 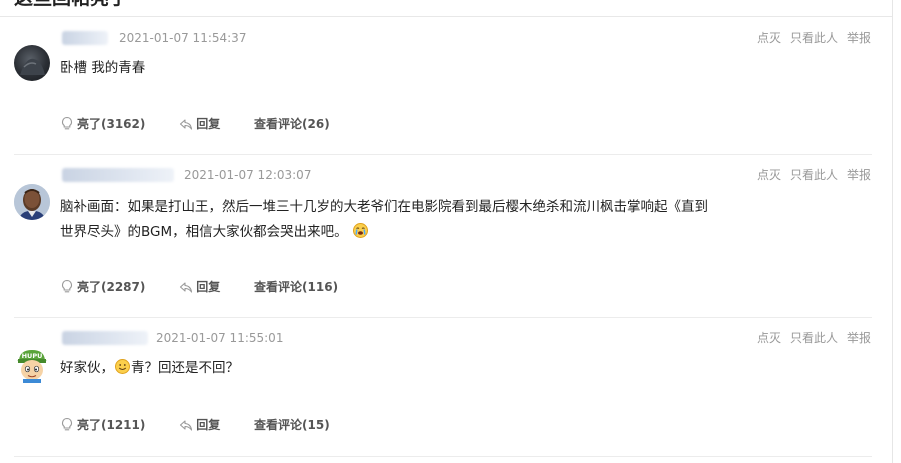 What do you see at coordinates (220, 338) in the screenshot?
I see `reply-timestamp: 2021-01-07 11:55:01` at bounding box center [220, 338].